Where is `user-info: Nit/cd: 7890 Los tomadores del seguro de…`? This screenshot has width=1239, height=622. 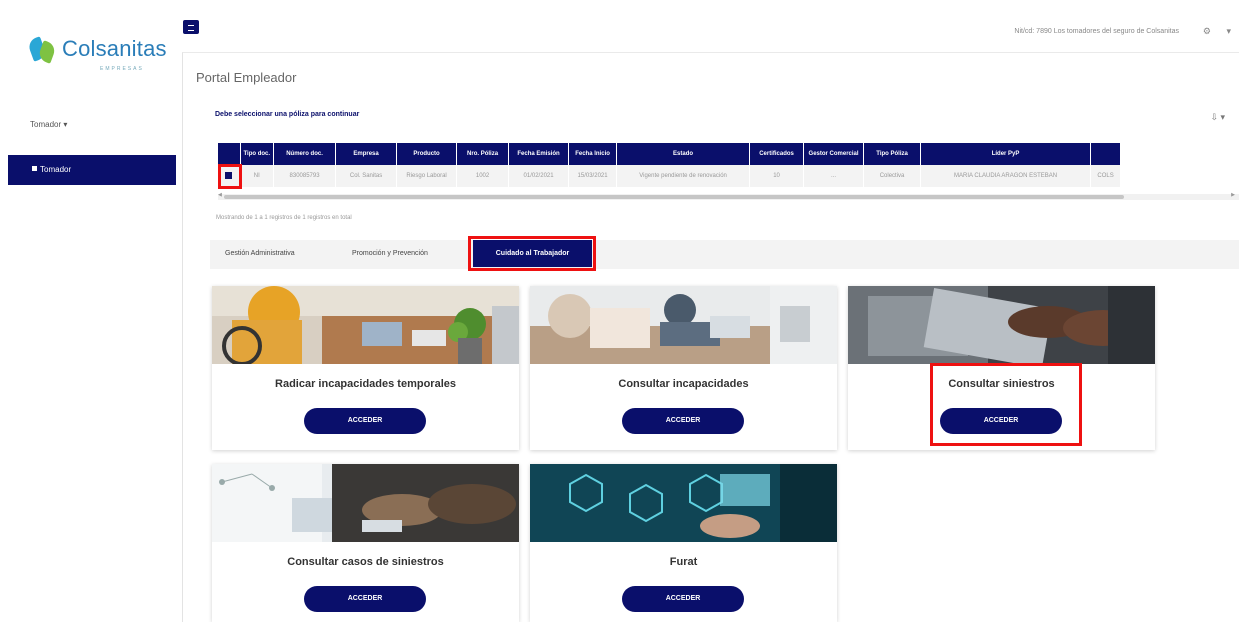
user-info: Nit/cd: 7890 Los tomadores del seguro de… is located at coordinates (1096, 31).